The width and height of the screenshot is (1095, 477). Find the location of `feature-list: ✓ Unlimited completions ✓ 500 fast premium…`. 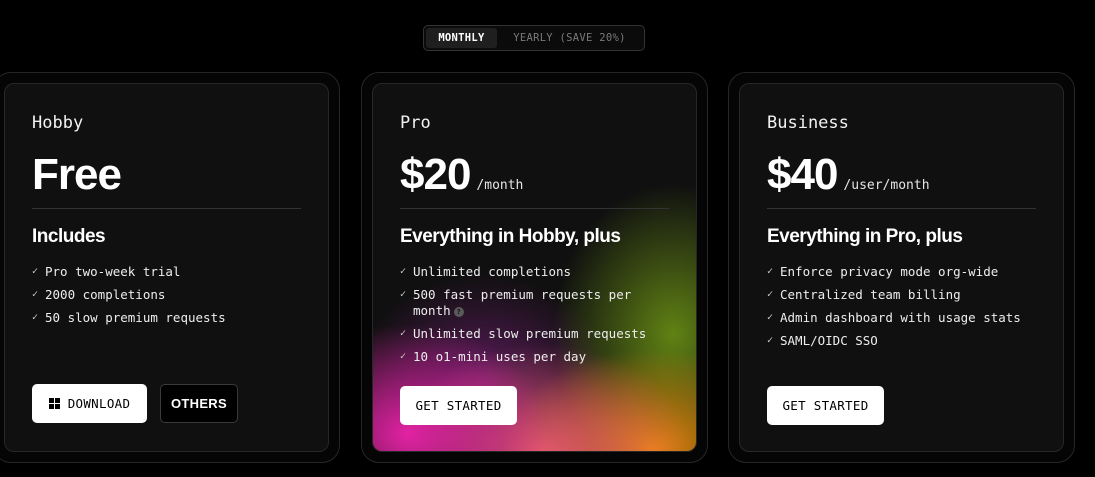

feature-list: ✓ Unlimited completions ✓ 500 fast premium… is located at coordinates (534, 318).